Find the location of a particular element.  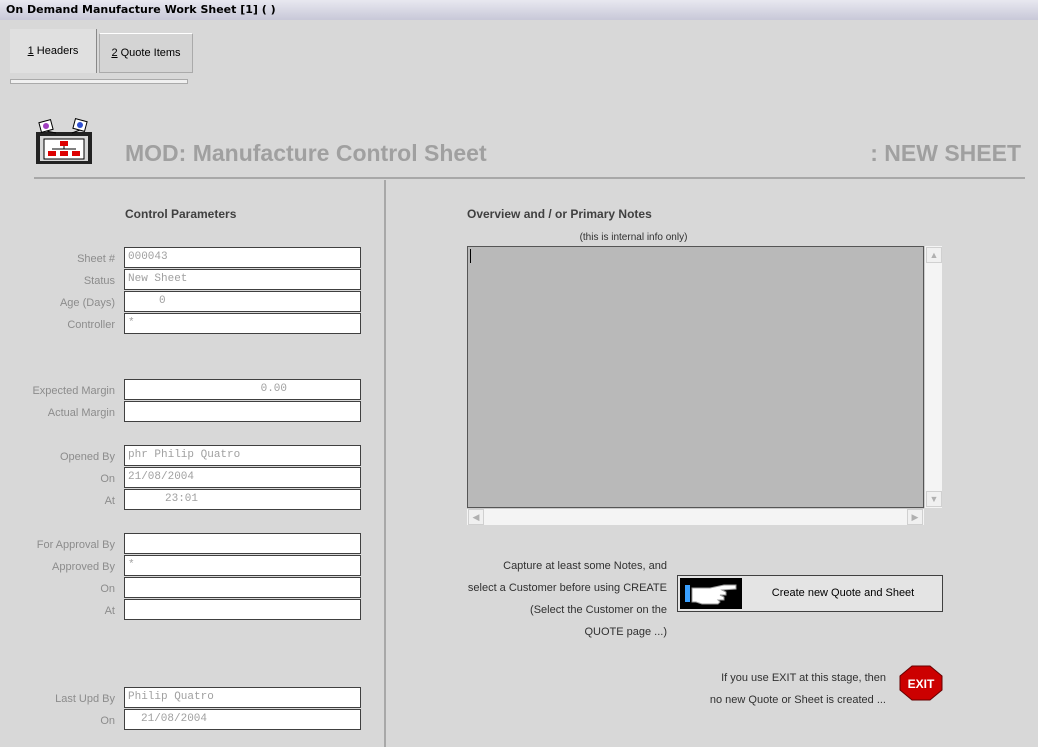

controller-field: * is located at coordinates (242, 323).